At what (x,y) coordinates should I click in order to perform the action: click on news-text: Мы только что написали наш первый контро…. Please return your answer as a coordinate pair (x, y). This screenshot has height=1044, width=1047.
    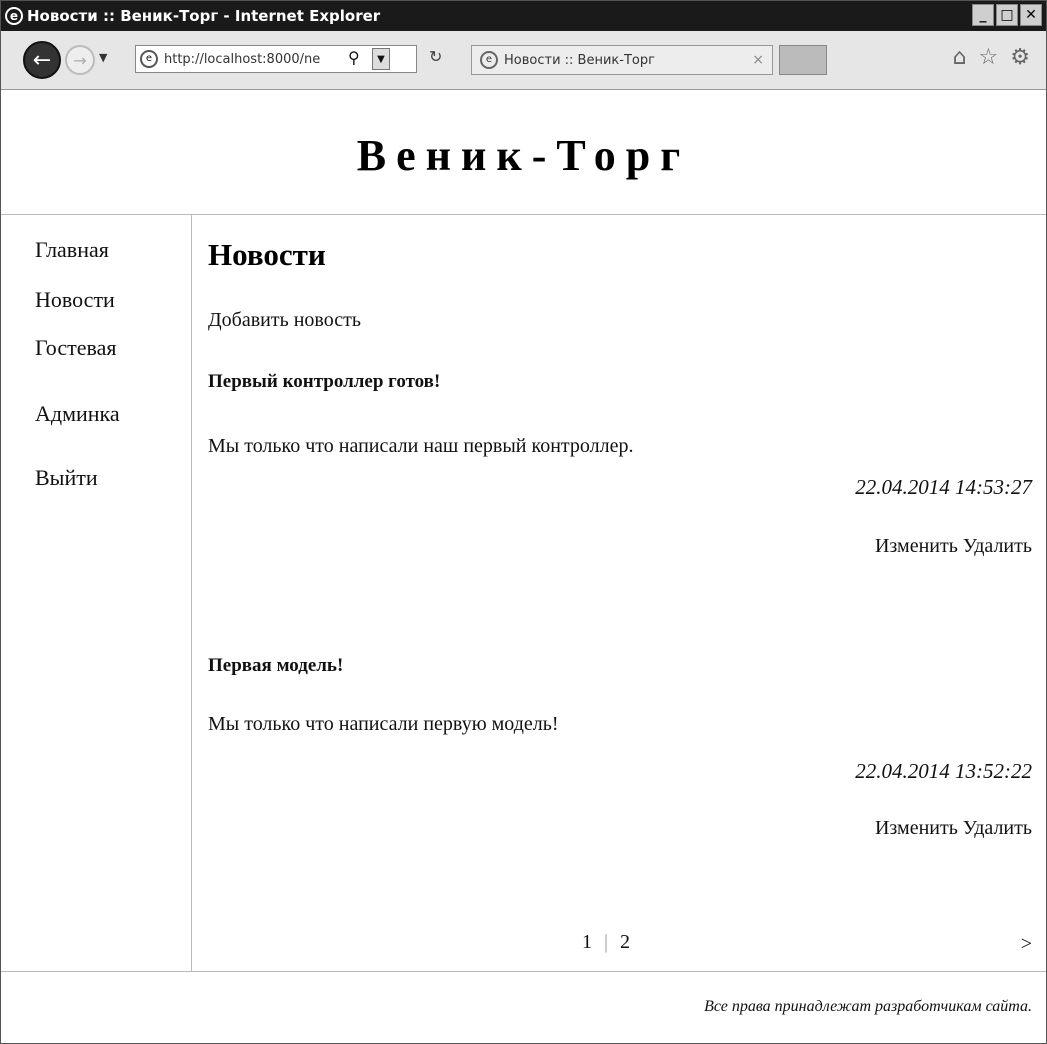
    Looking at the image, I should click on (421, 446).